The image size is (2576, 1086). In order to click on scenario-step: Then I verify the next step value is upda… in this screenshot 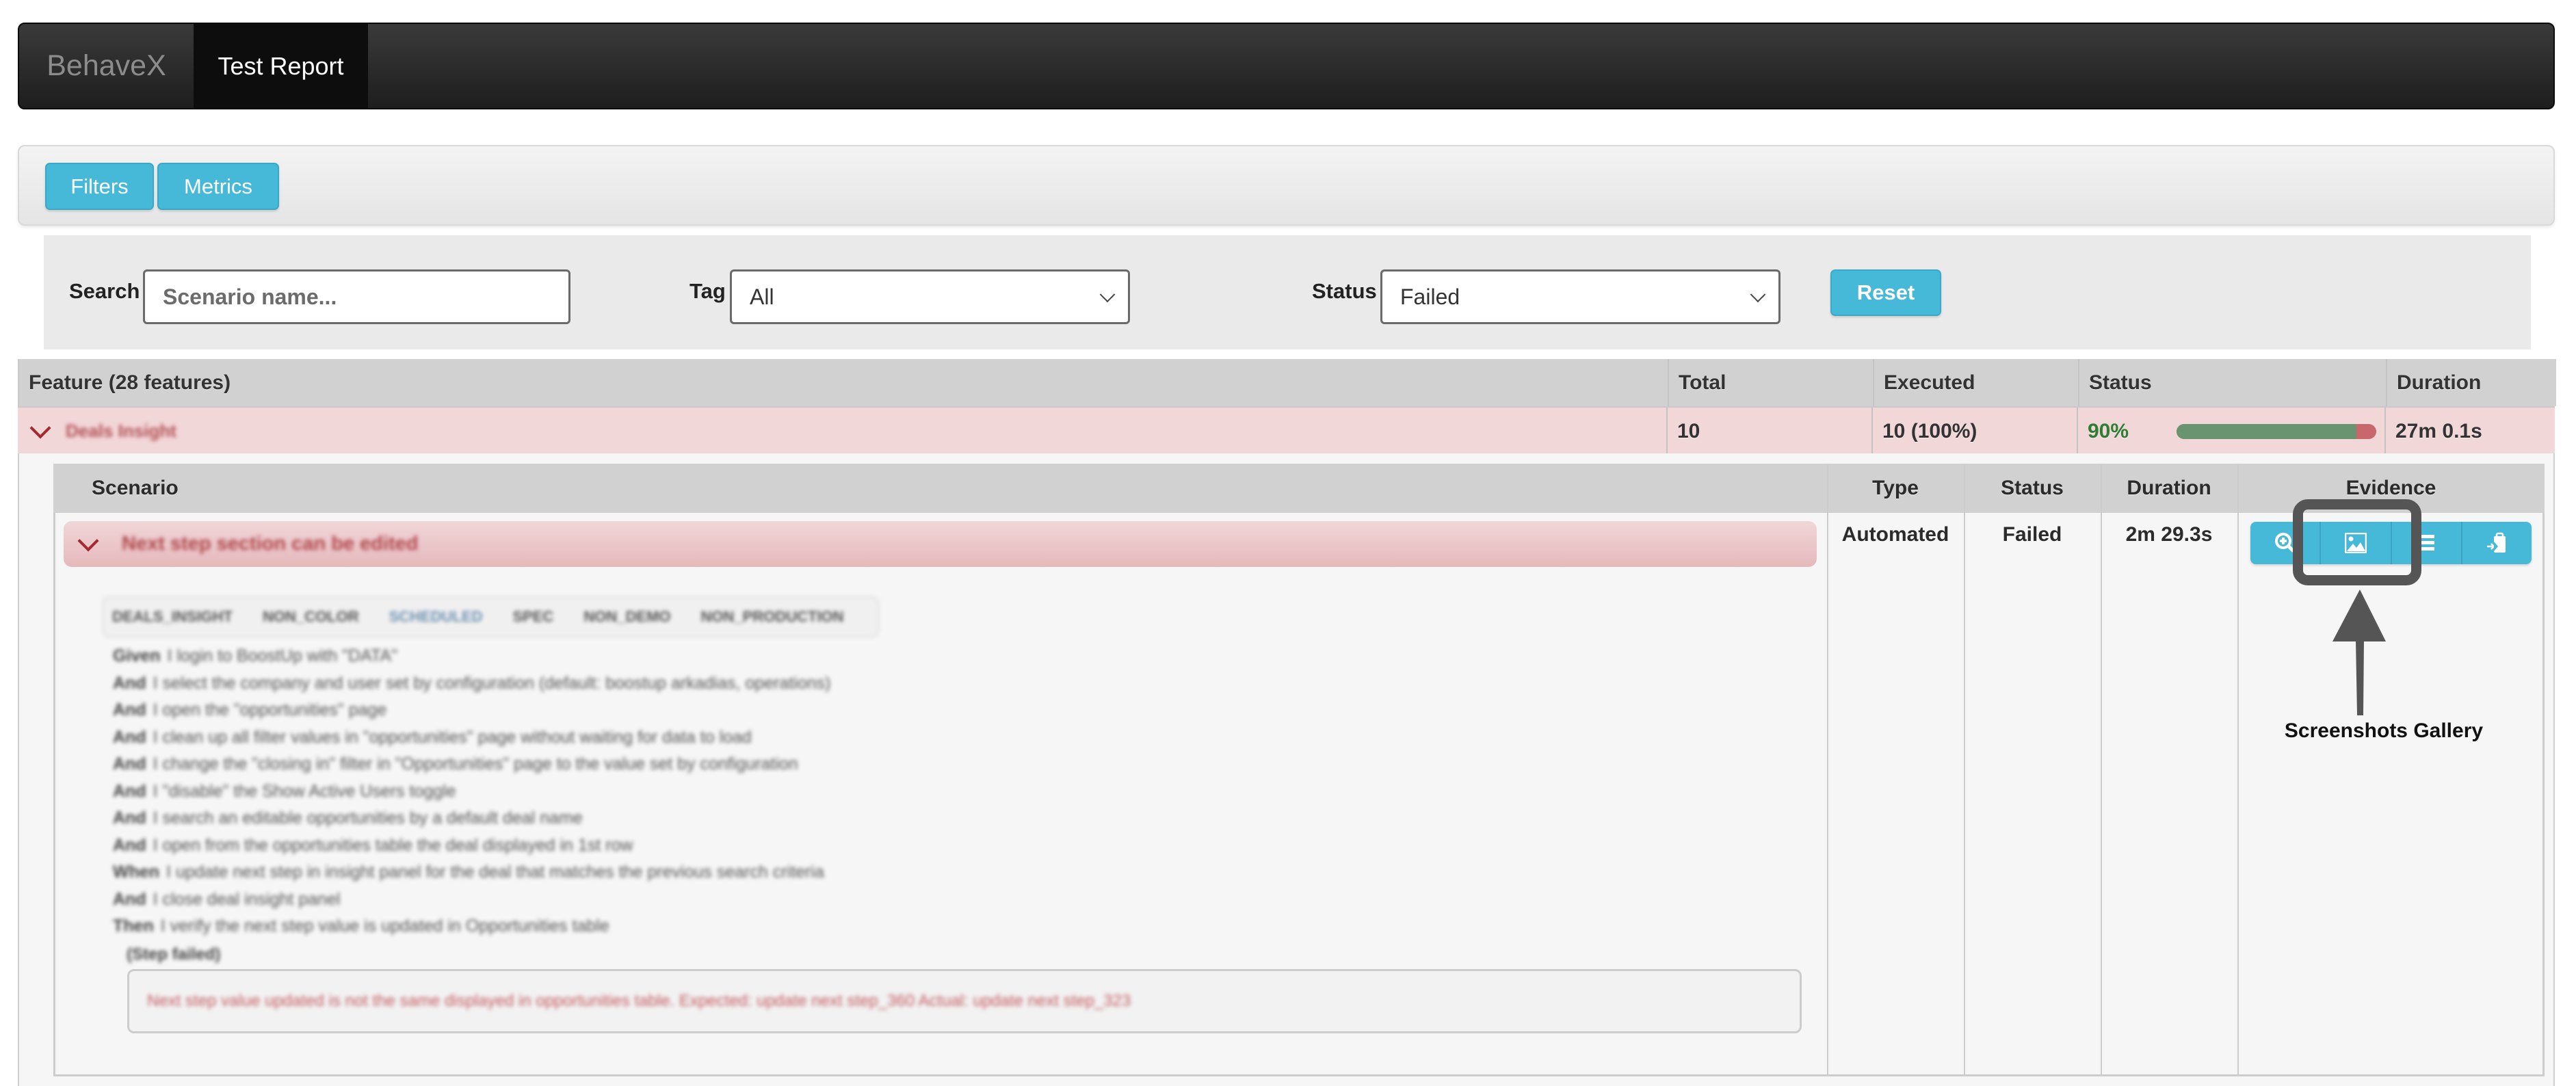, I will do `click(557, 926)`.